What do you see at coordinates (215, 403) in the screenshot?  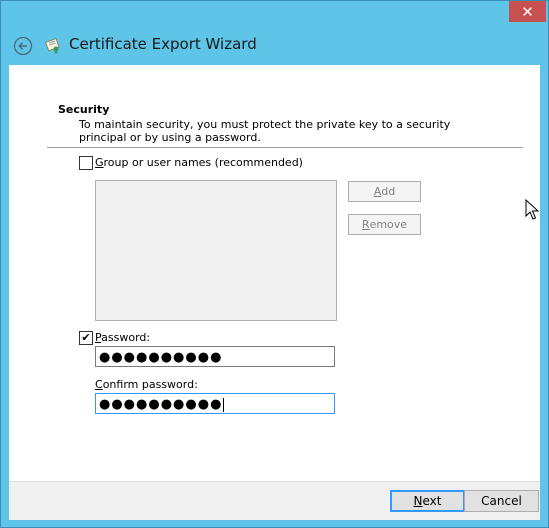 I see `confirm-password-field: ●●●●●●●●●●` at bounding box center [215, 403].